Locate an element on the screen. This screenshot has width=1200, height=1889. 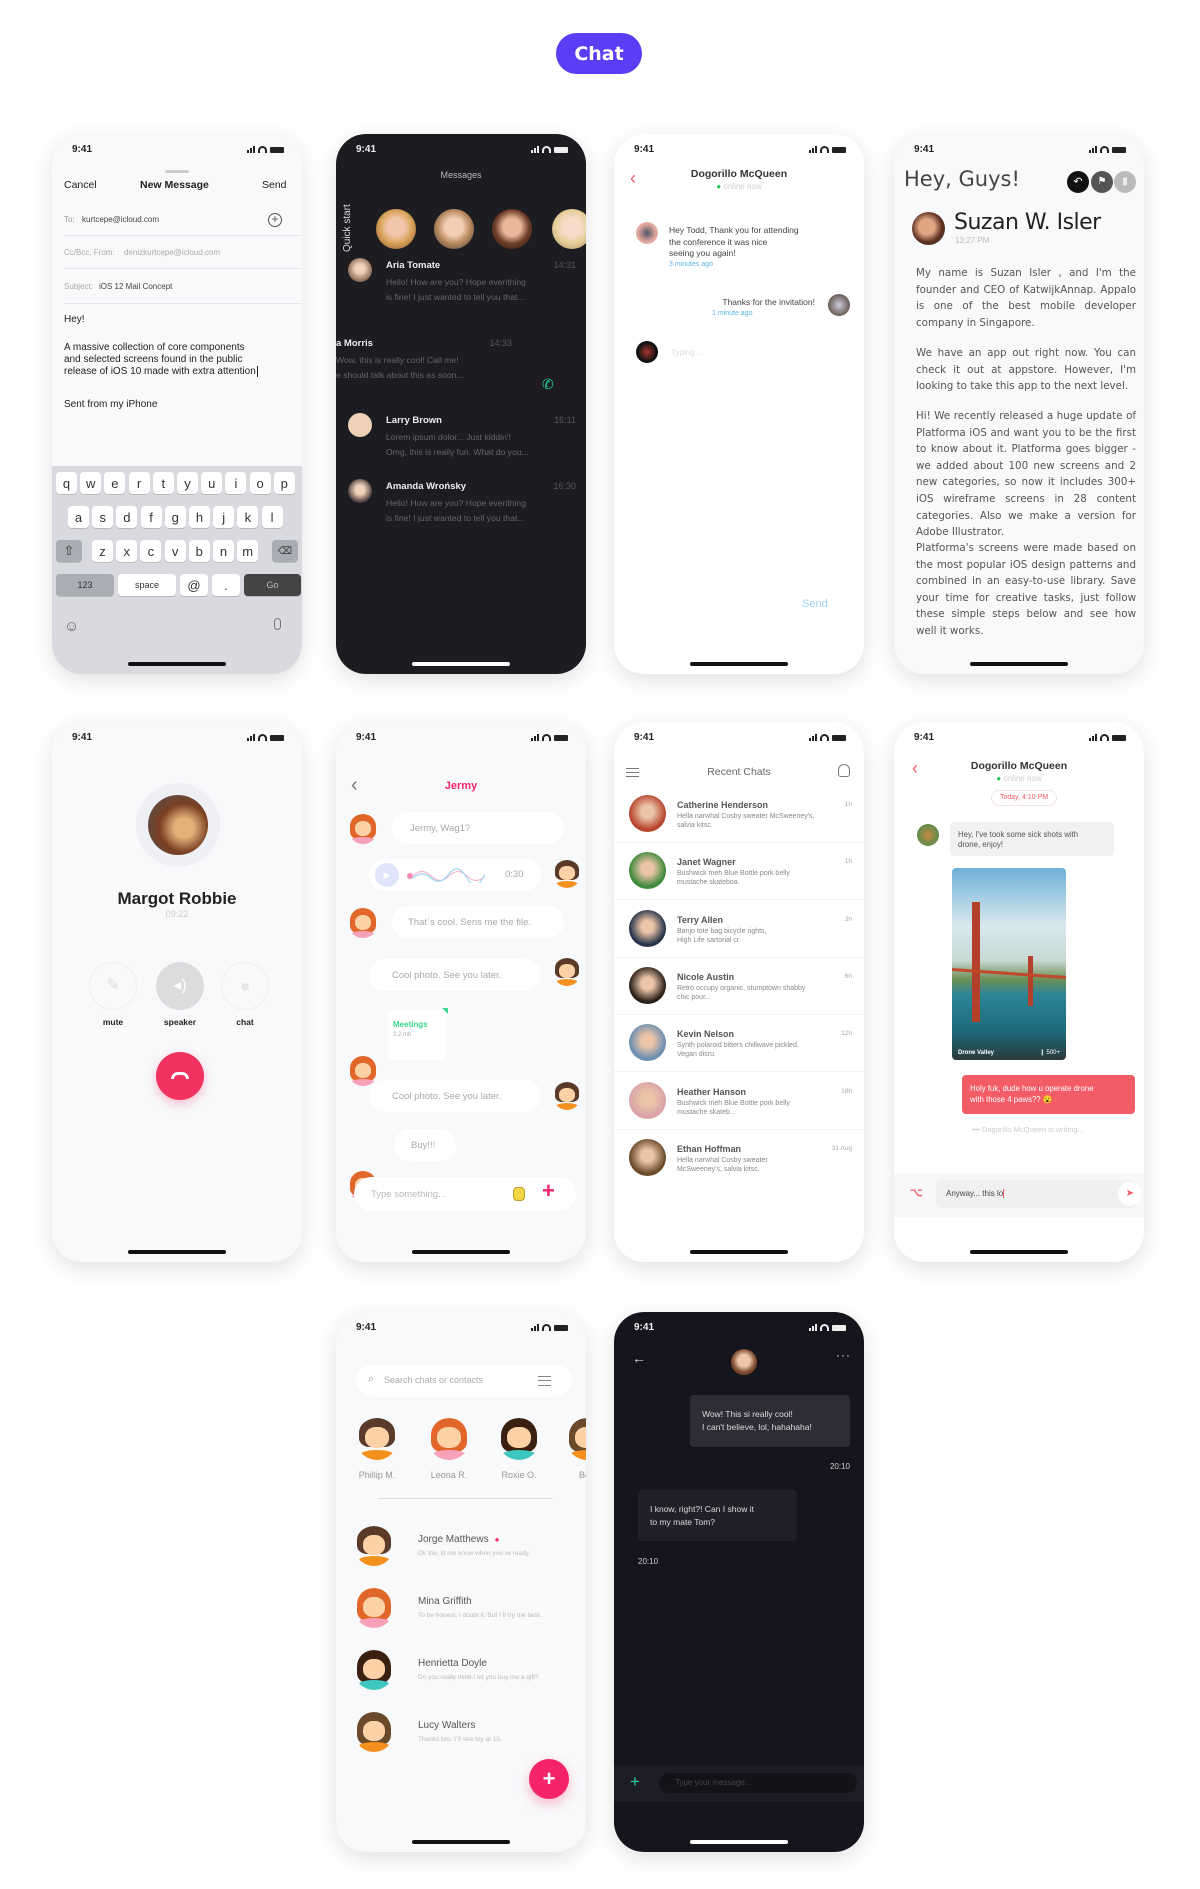
hang-up-button is located at coordinates (180, 1076).